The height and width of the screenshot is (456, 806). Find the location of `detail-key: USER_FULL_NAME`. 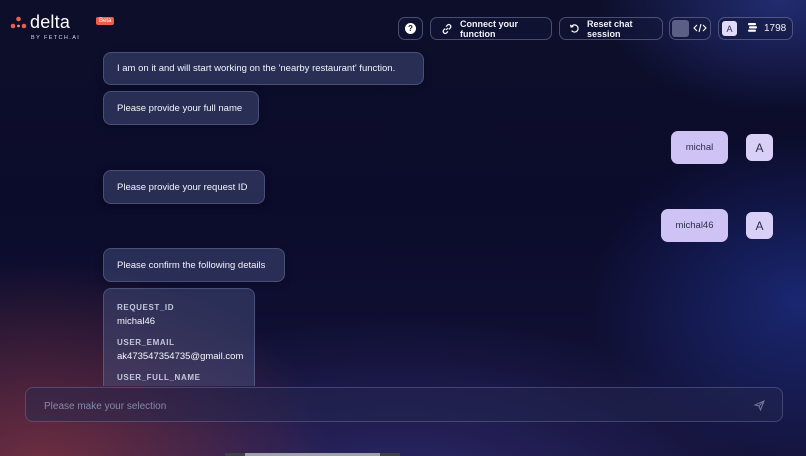

detail-key: USER_FULL_NAME is located at coordinates (159, 377).